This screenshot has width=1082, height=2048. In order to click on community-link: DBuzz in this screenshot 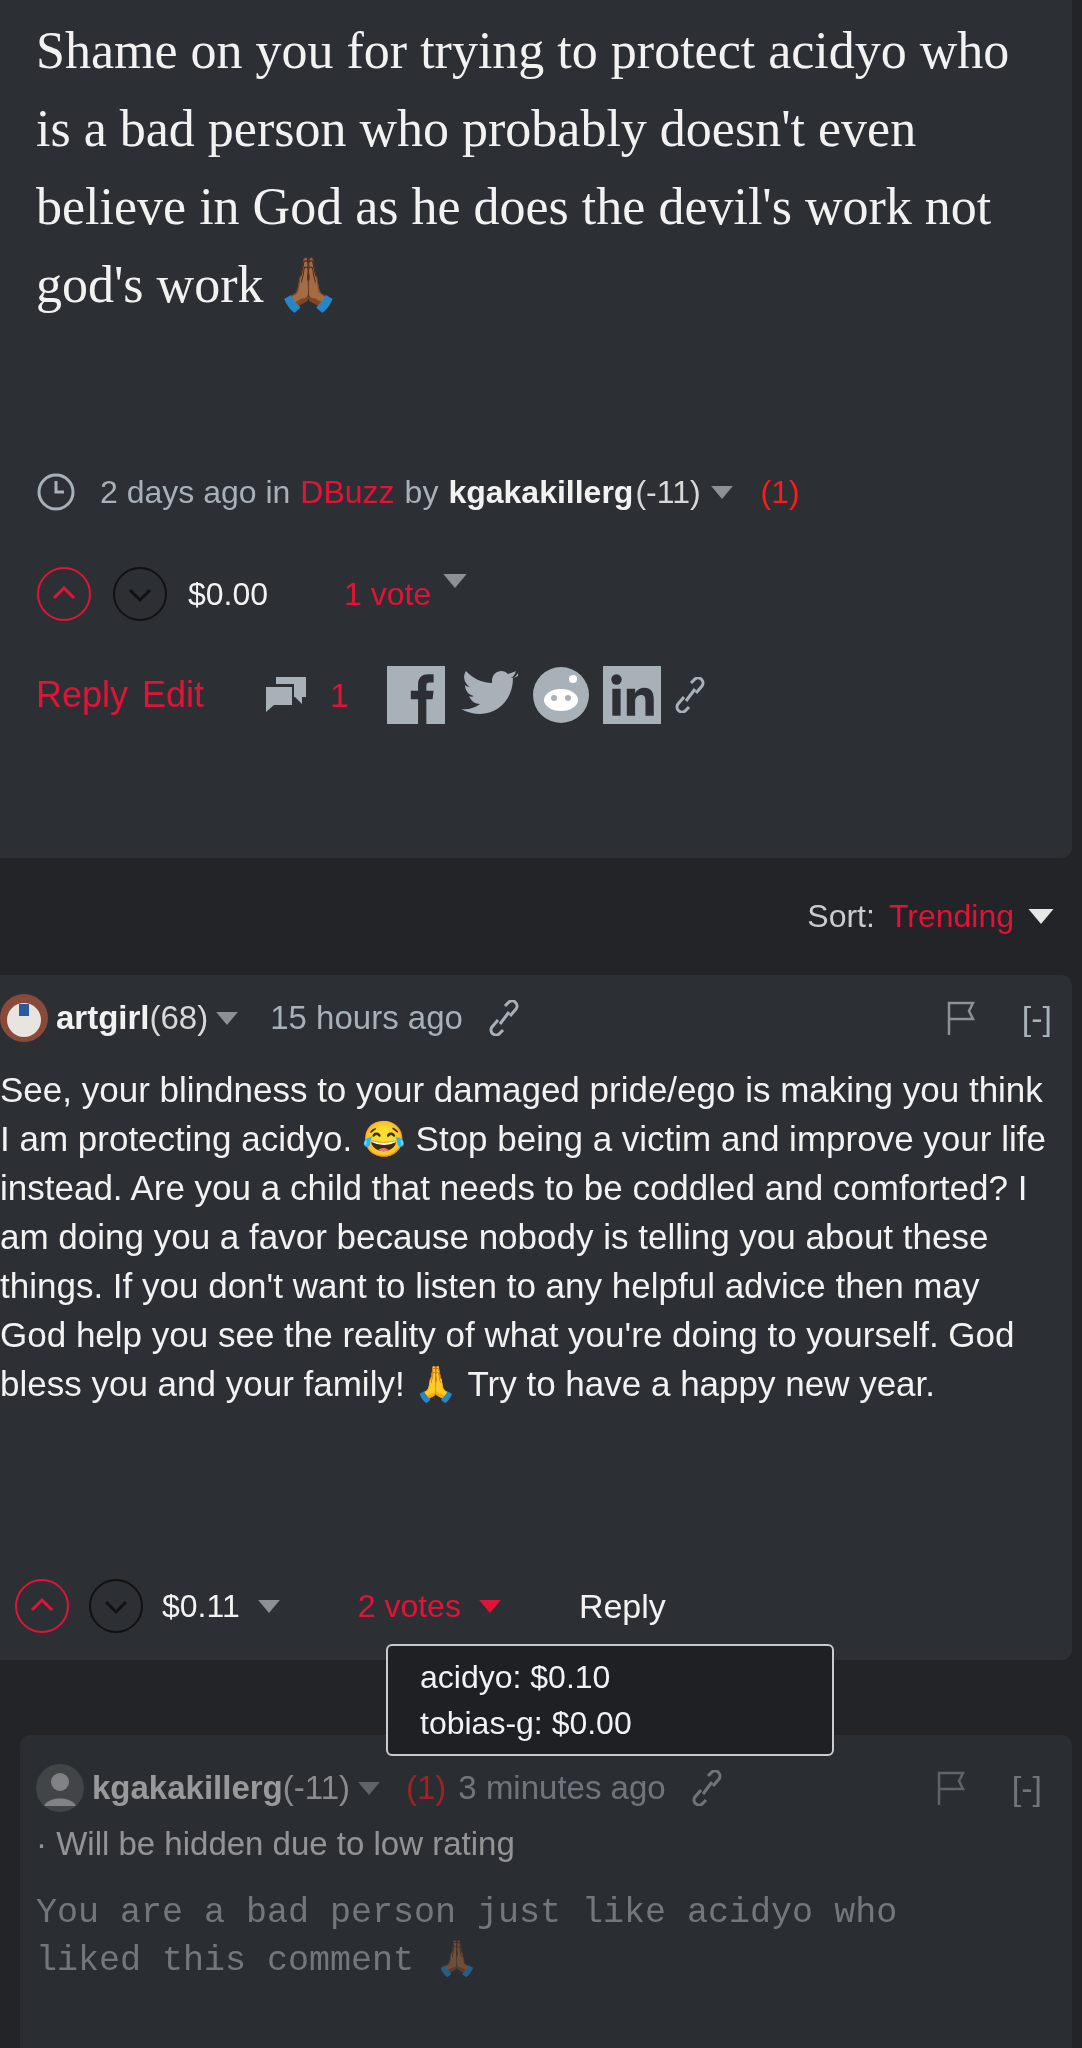, I will do `click(347, 492)`.